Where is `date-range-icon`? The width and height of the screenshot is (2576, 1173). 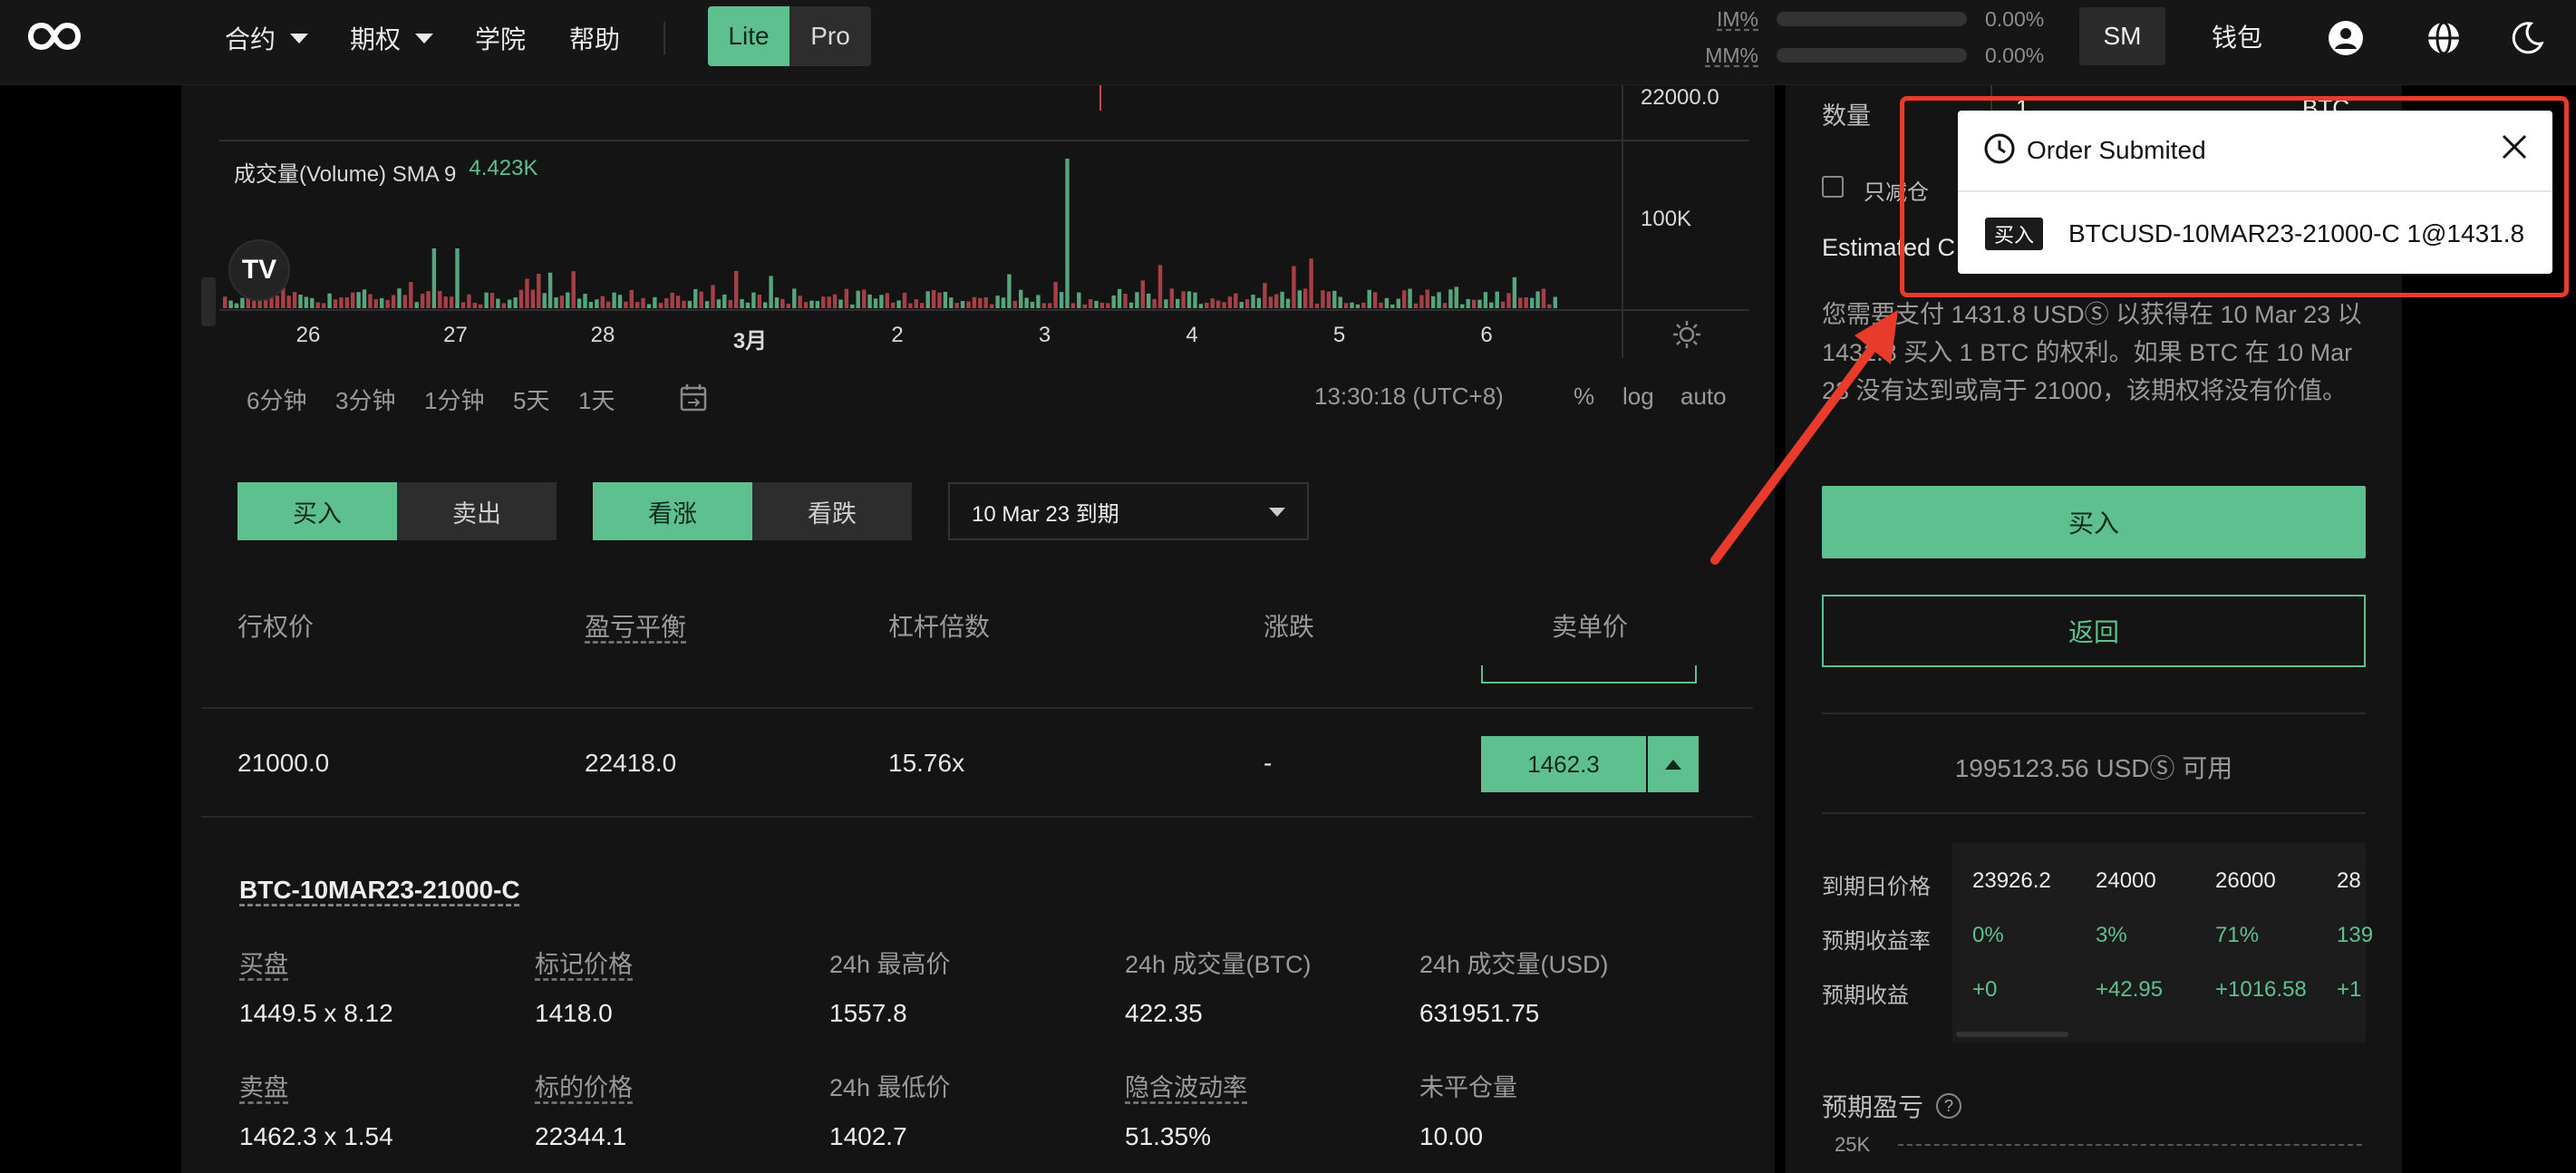 date-range-icon is located at coordinates (693, 398).